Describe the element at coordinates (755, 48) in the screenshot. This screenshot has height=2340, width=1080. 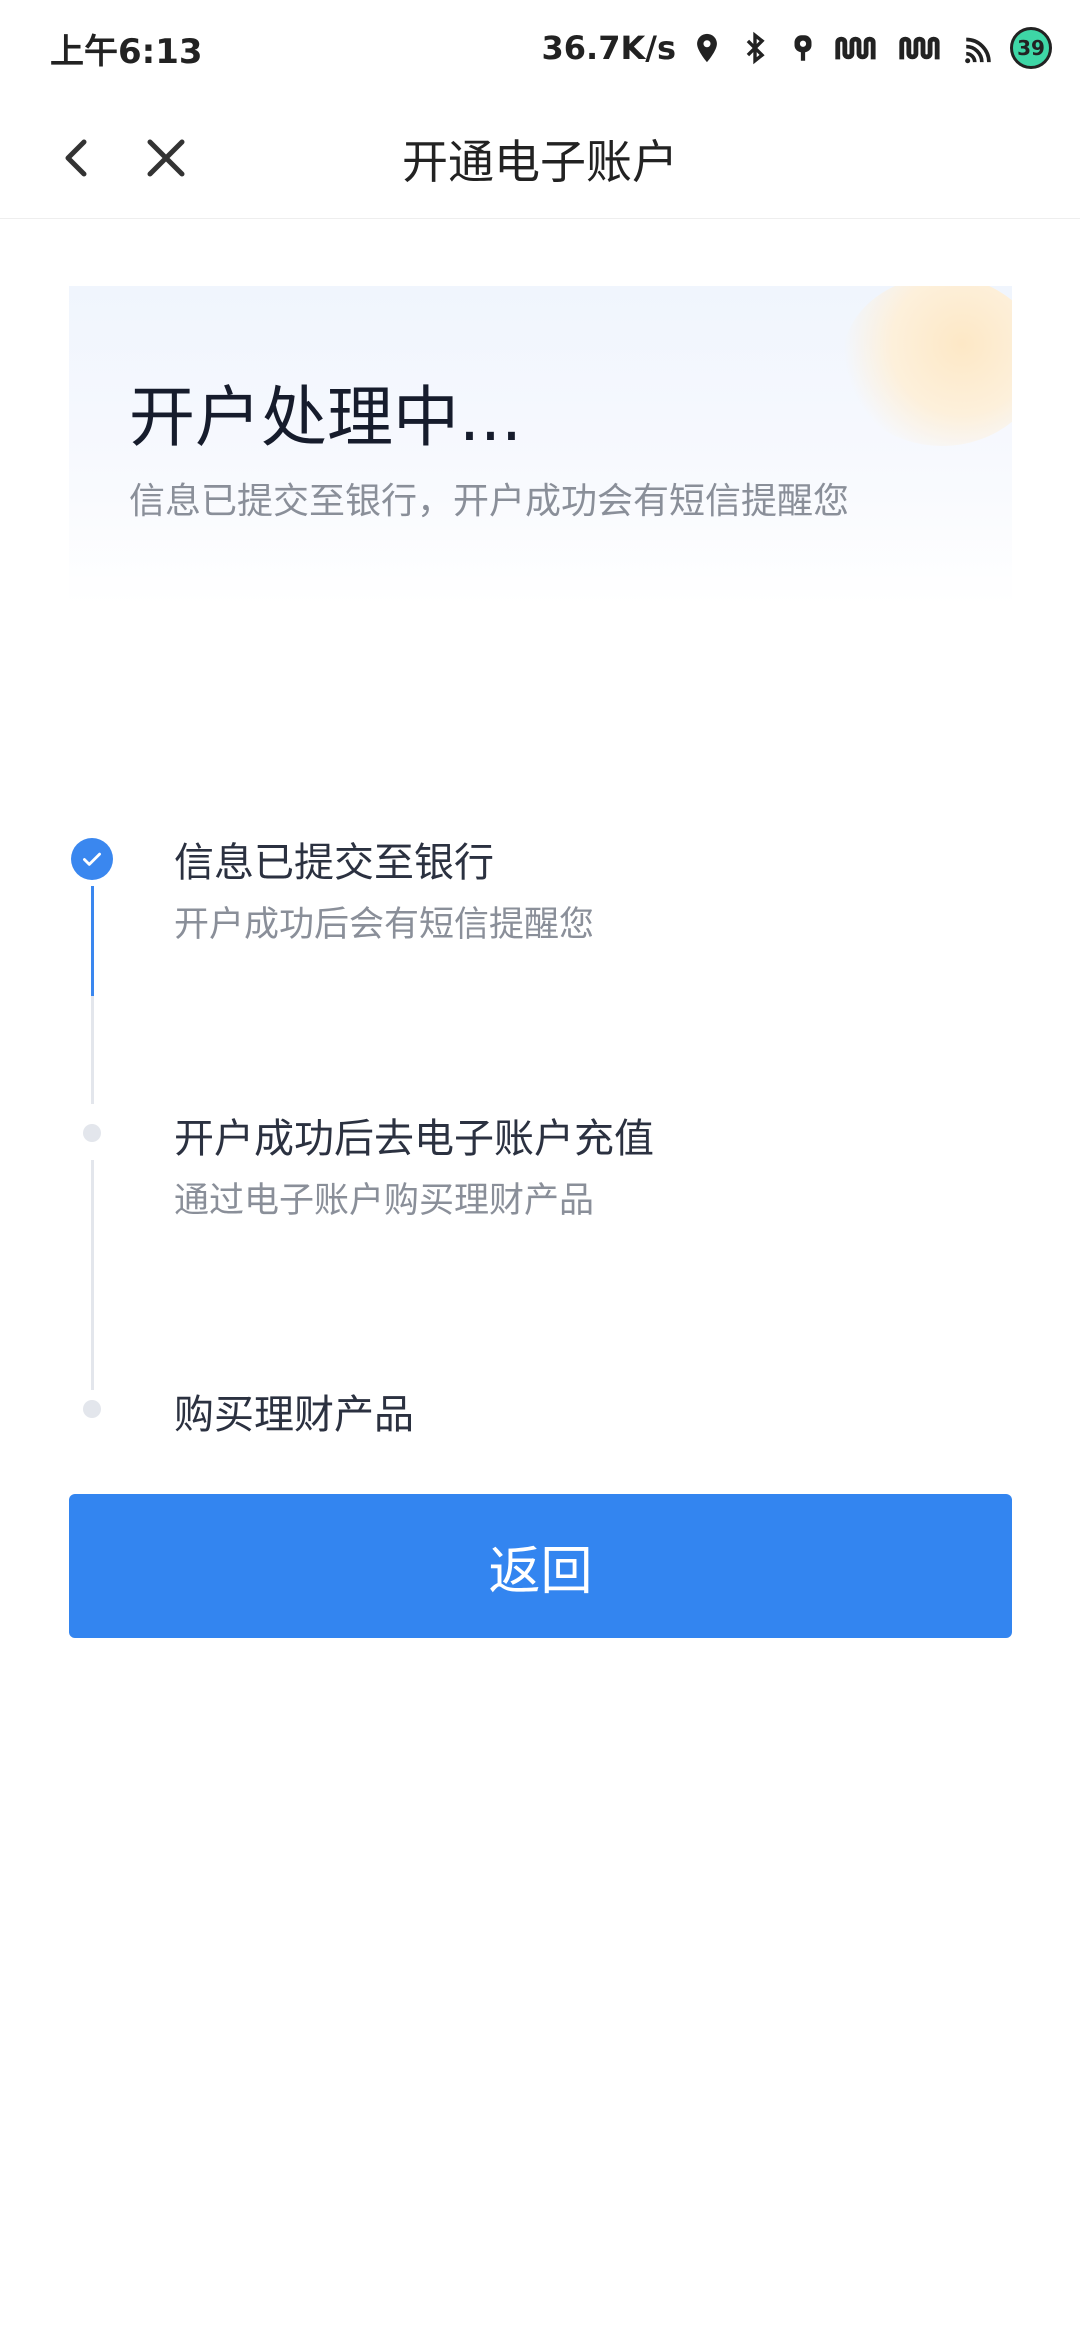
I see `bluetooth-icon` at that location.